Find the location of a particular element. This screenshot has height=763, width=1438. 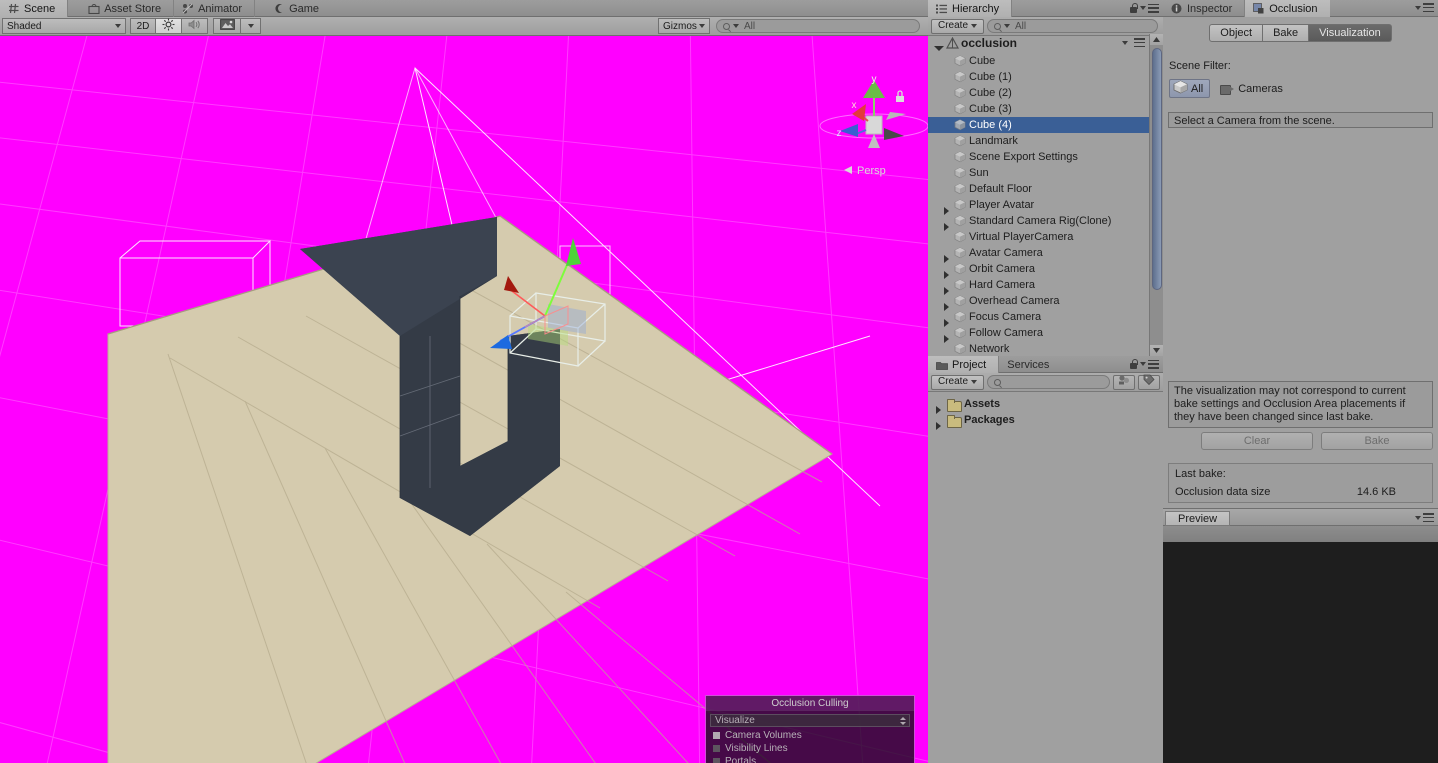

checkbox-portals is located at coordinates (716, 760).